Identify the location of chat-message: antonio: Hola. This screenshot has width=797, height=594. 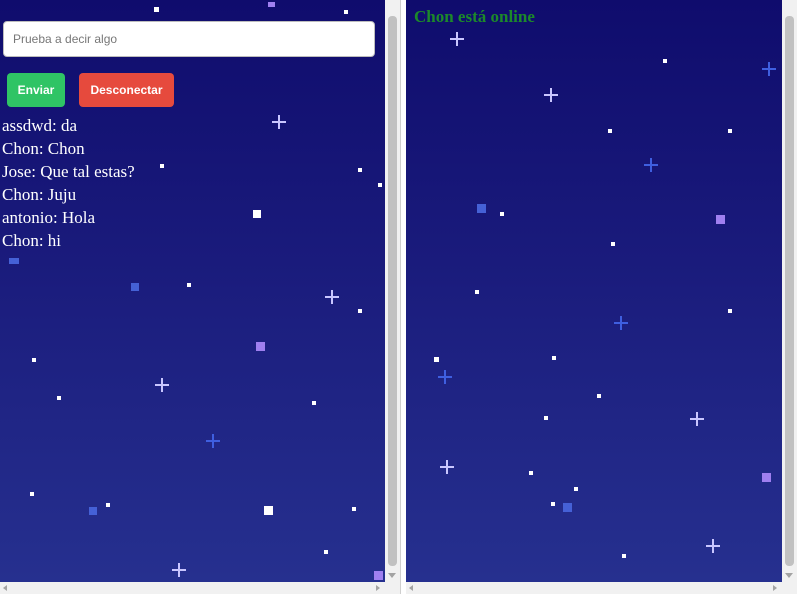
(49, 217).